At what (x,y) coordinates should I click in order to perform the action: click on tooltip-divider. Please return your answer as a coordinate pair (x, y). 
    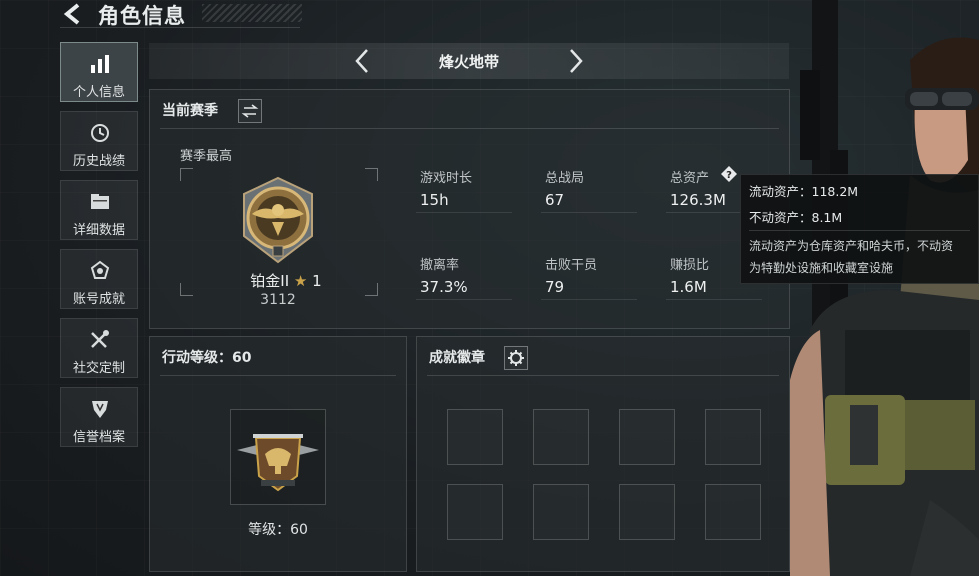
    Looking at the image, I should click on (859, 230).